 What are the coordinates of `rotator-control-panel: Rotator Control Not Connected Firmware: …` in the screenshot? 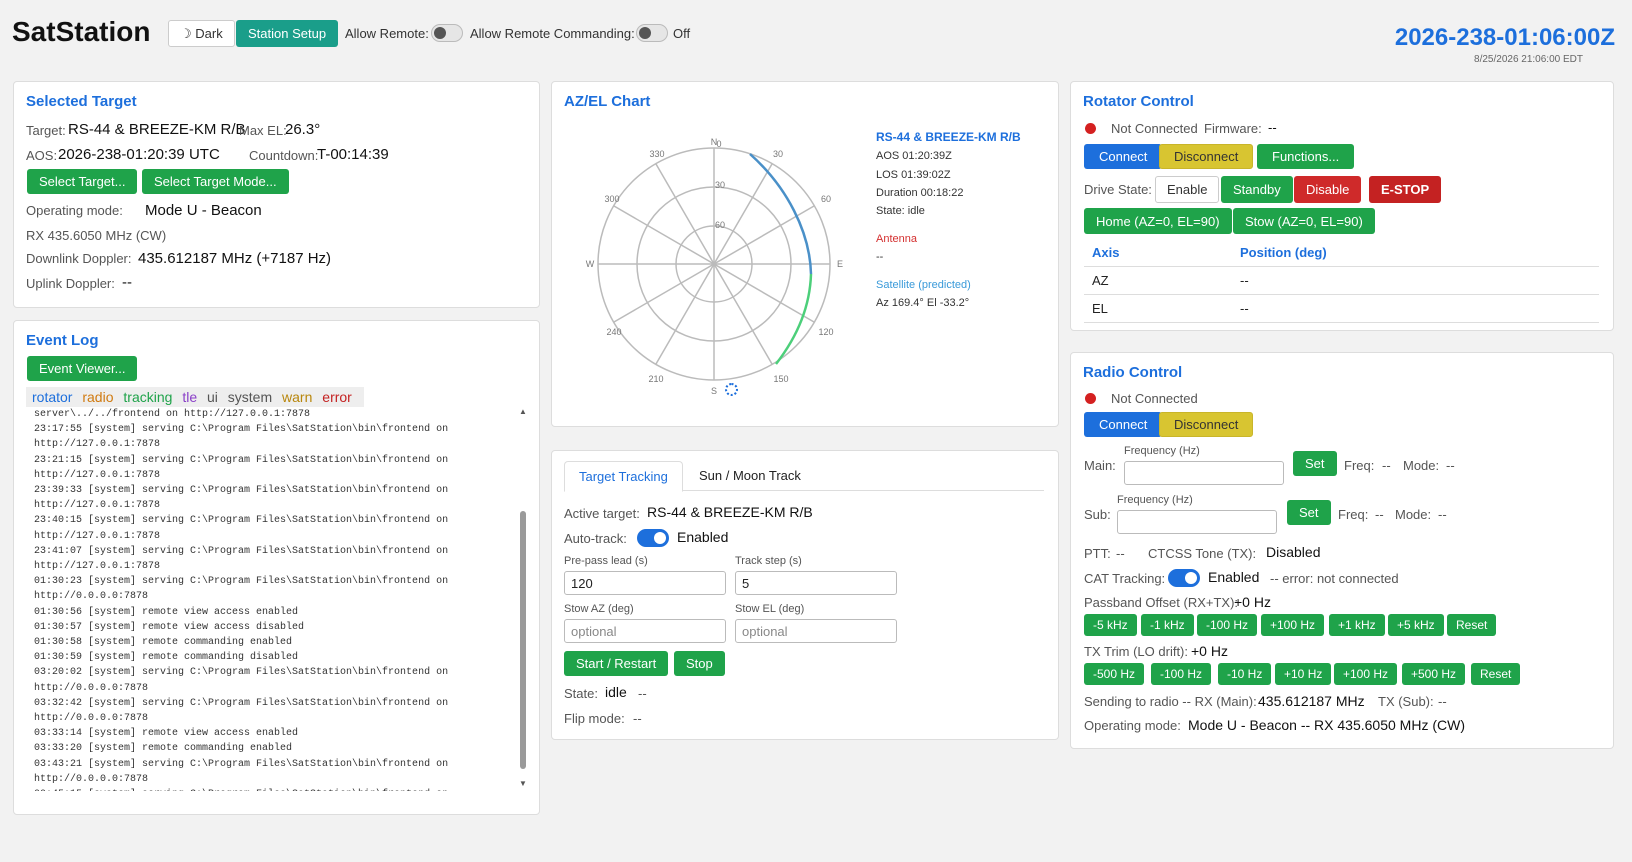 It's located at (1342, 206).